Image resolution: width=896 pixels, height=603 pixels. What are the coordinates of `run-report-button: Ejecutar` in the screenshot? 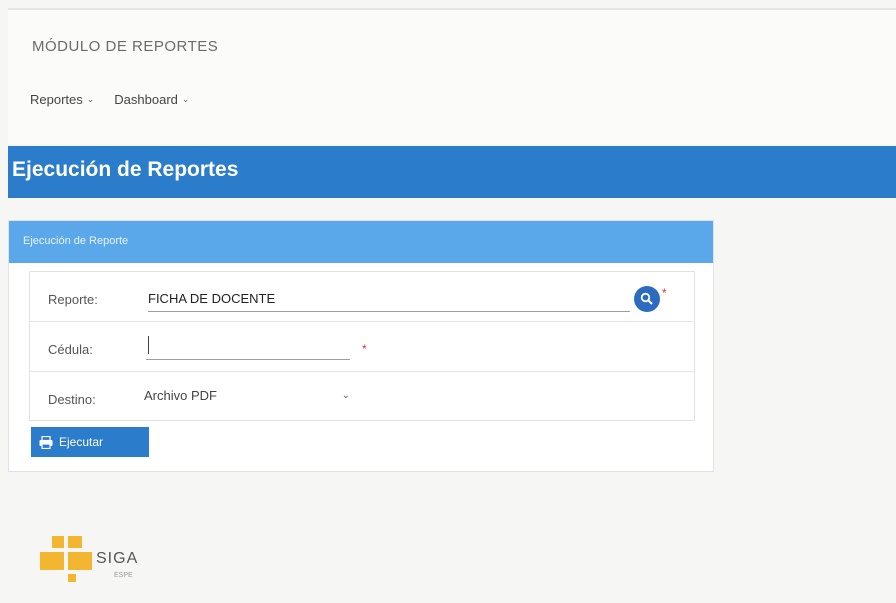 It's located at (90, 442).